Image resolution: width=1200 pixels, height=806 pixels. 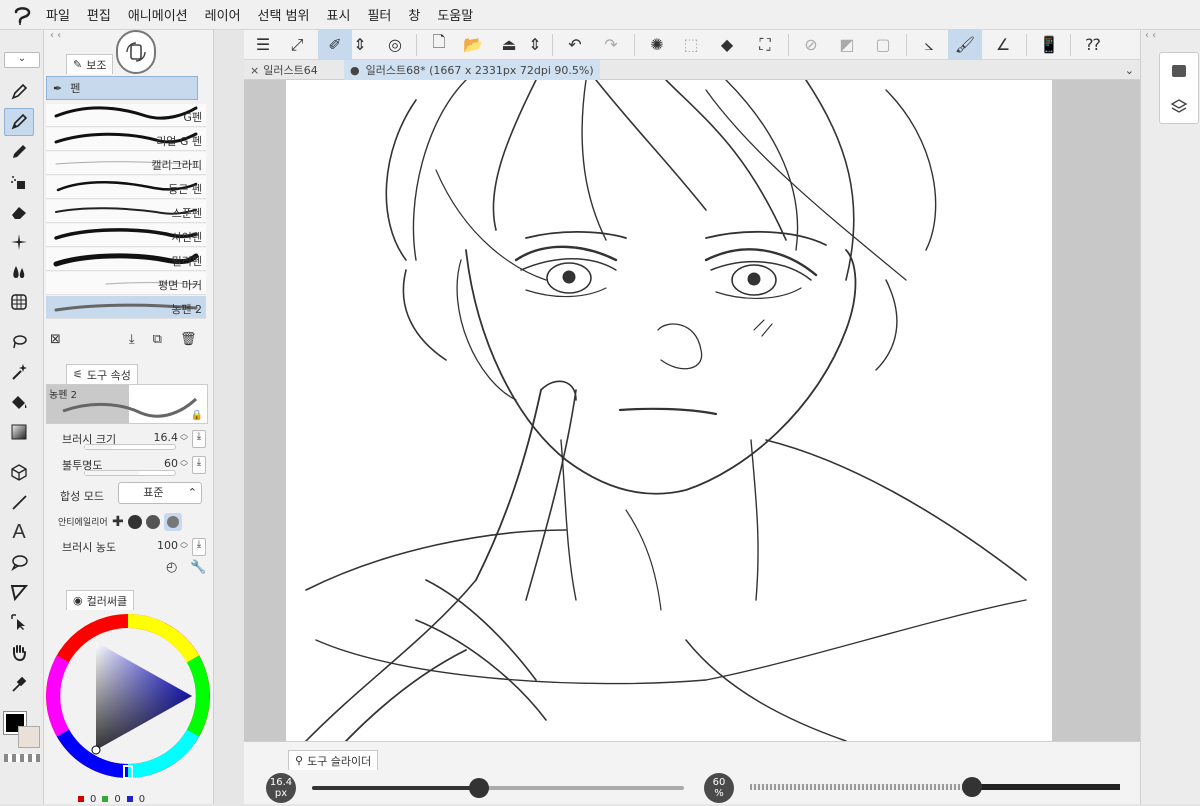 What do you see at coordinates (130, 447) in the screenshot?
I see `brush-size-slider` at bounding box center [130, 447].